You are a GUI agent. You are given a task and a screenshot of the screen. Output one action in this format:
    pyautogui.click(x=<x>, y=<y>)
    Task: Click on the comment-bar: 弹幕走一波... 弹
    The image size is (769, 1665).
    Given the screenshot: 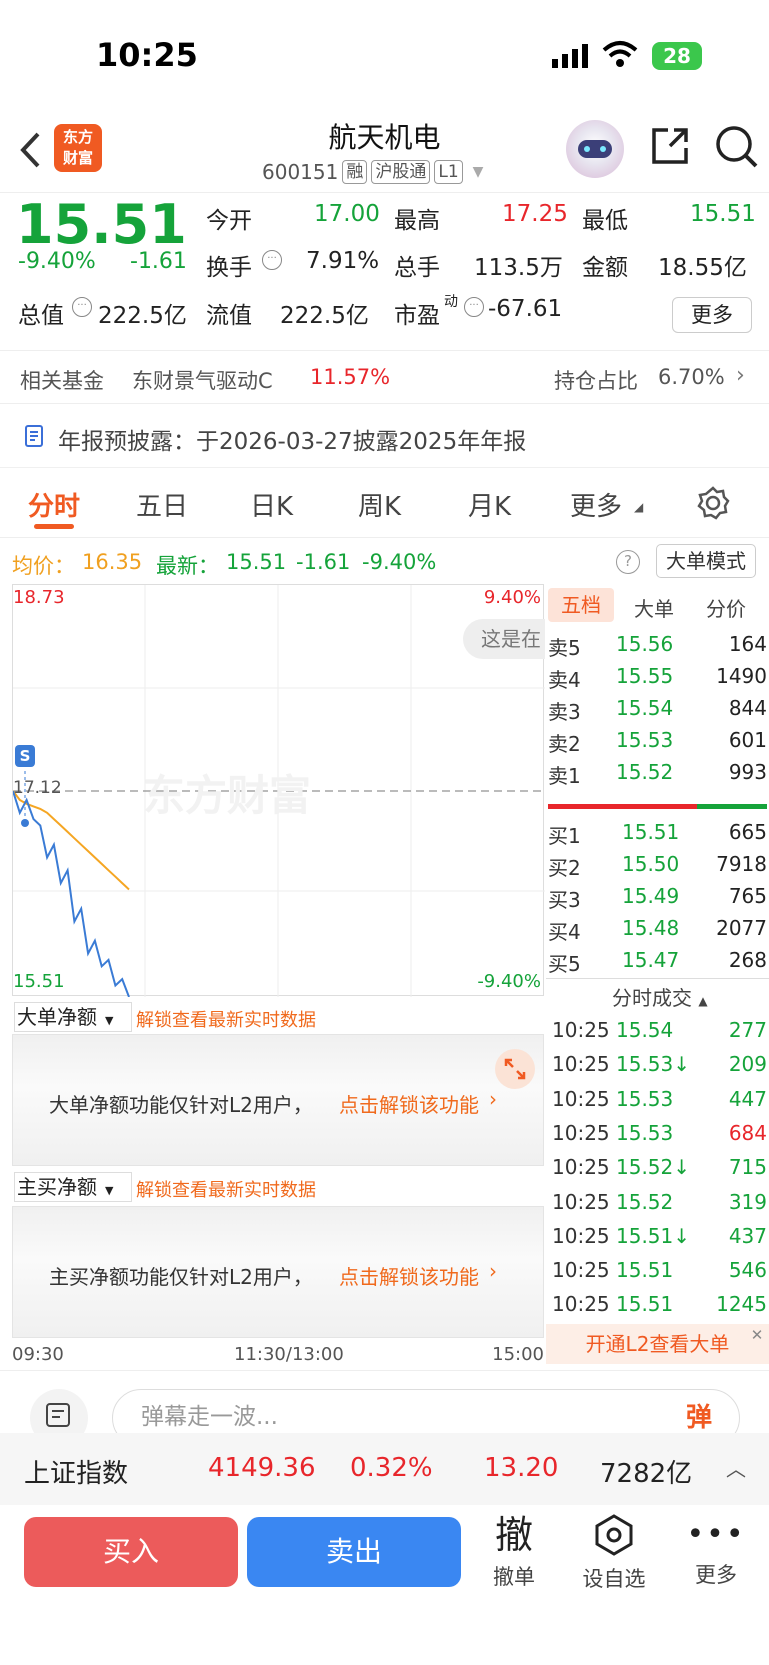 What is the action you would take?
    pyautogui.click(x=384, y=1401)
    